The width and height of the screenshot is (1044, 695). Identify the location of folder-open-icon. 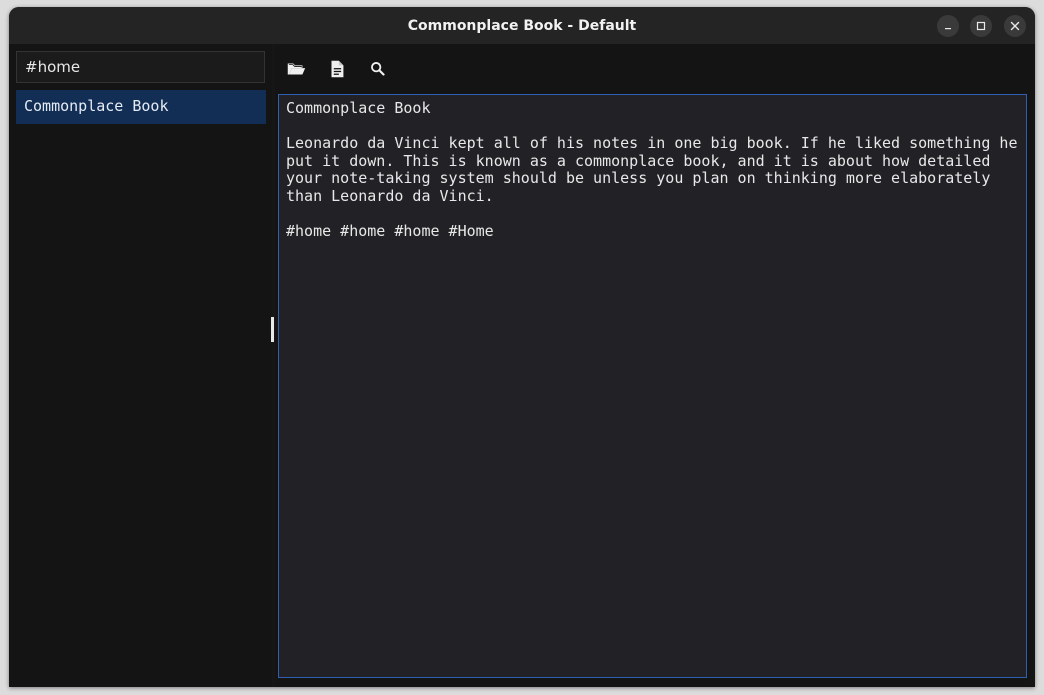
(296, 69).